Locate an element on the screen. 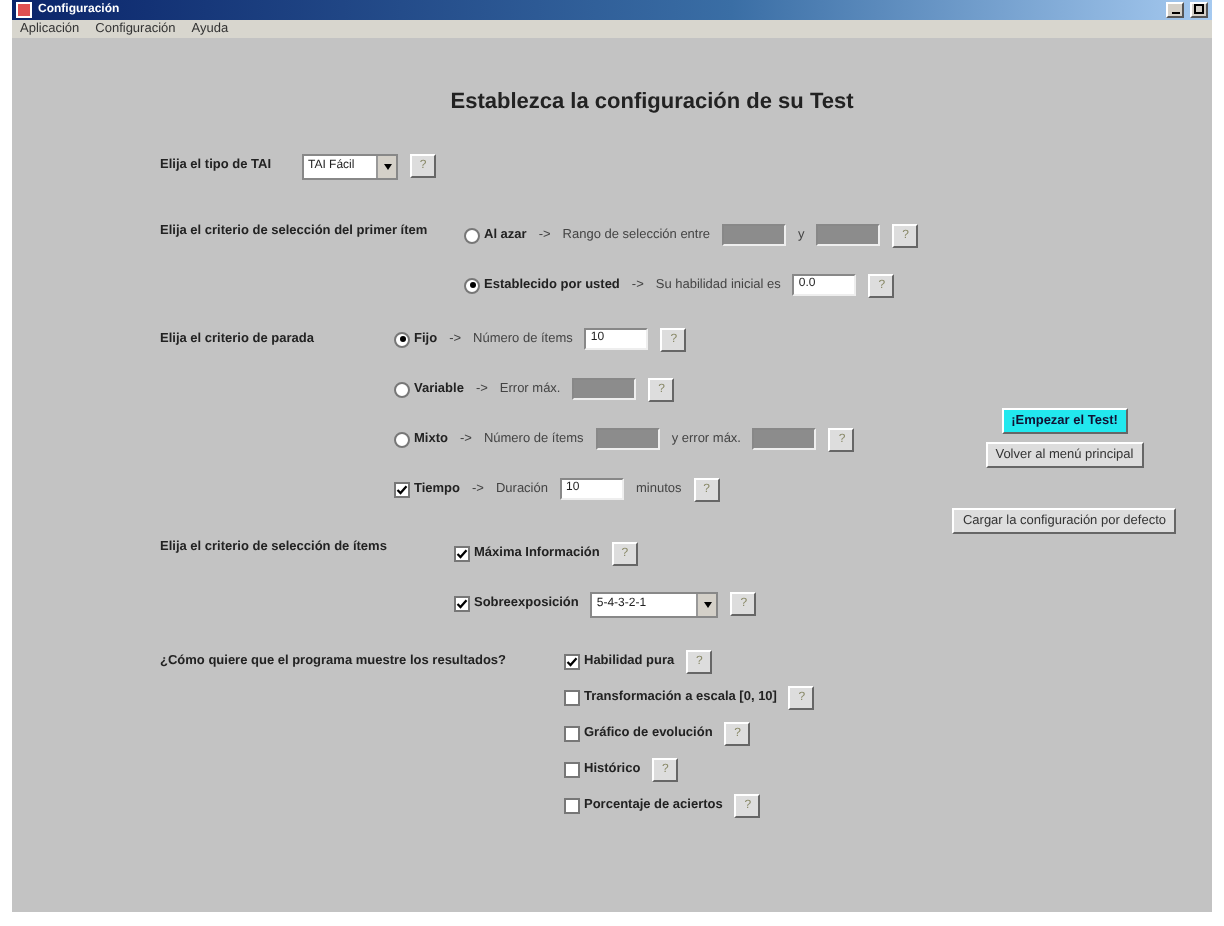  app-icon is located at coordinates (24, 10).